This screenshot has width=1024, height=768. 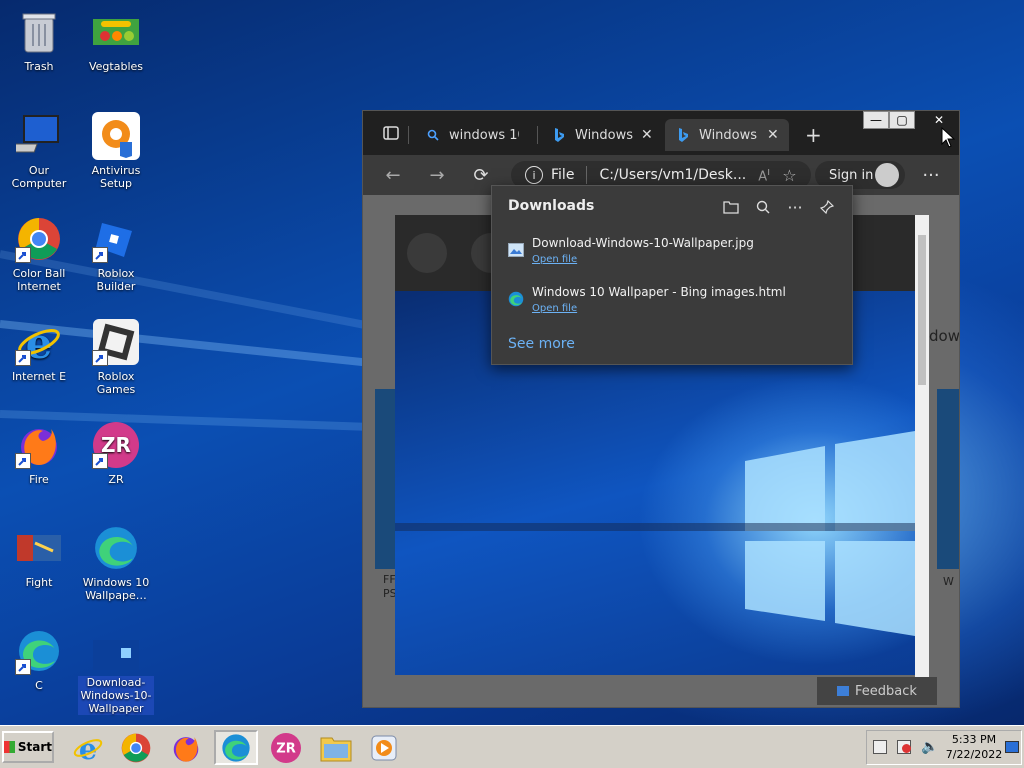 I want to click on scroll-thumb, so click(x=922, y=310).